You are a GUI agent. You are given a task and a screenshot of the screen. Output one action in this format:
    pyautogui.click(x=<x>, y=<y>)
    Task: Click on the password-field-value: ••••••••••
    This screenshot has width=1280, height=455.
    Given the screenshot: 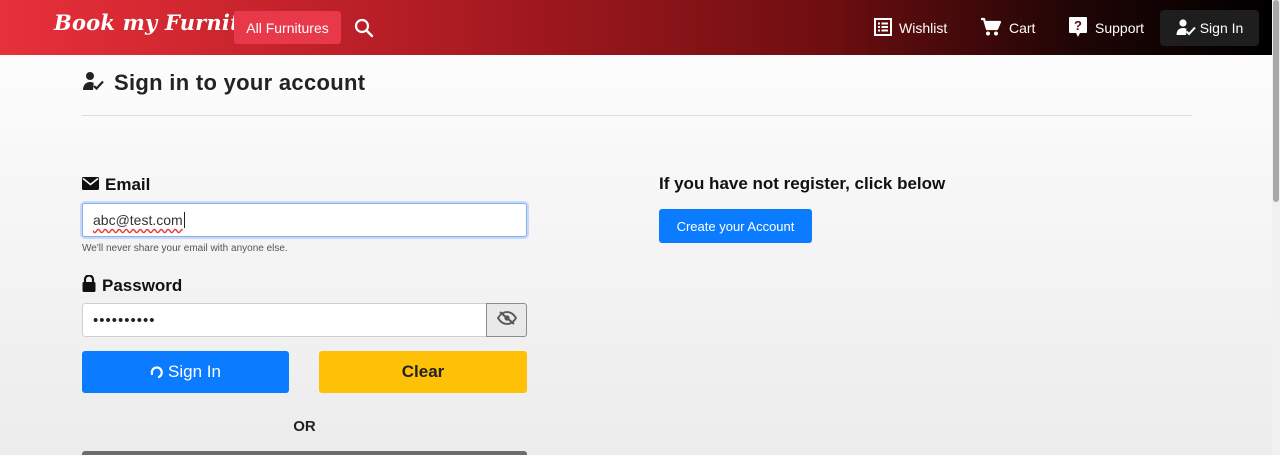 What is the action you would take?
    pyautogui.click(x=124, y=320)
    